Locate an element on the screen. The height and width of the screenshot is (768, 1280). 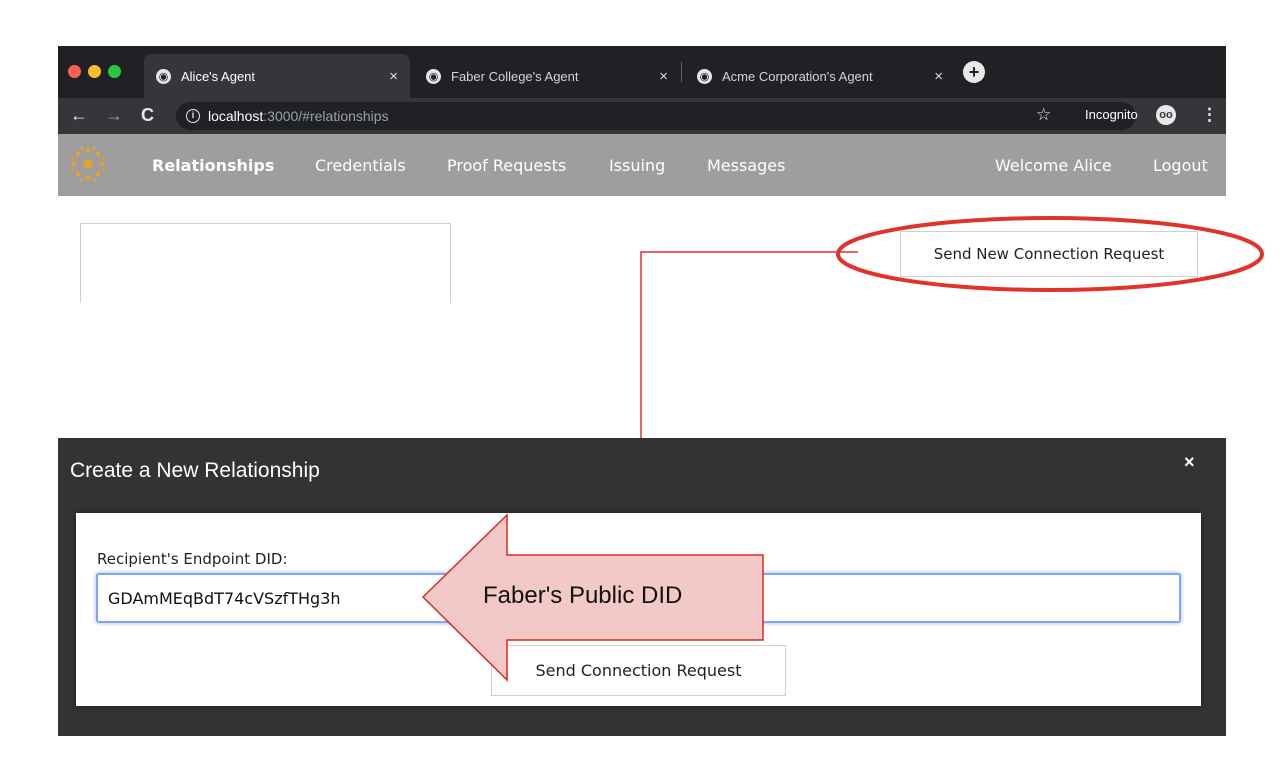
logout-link: Logout is located at coordinates (1180, 165).